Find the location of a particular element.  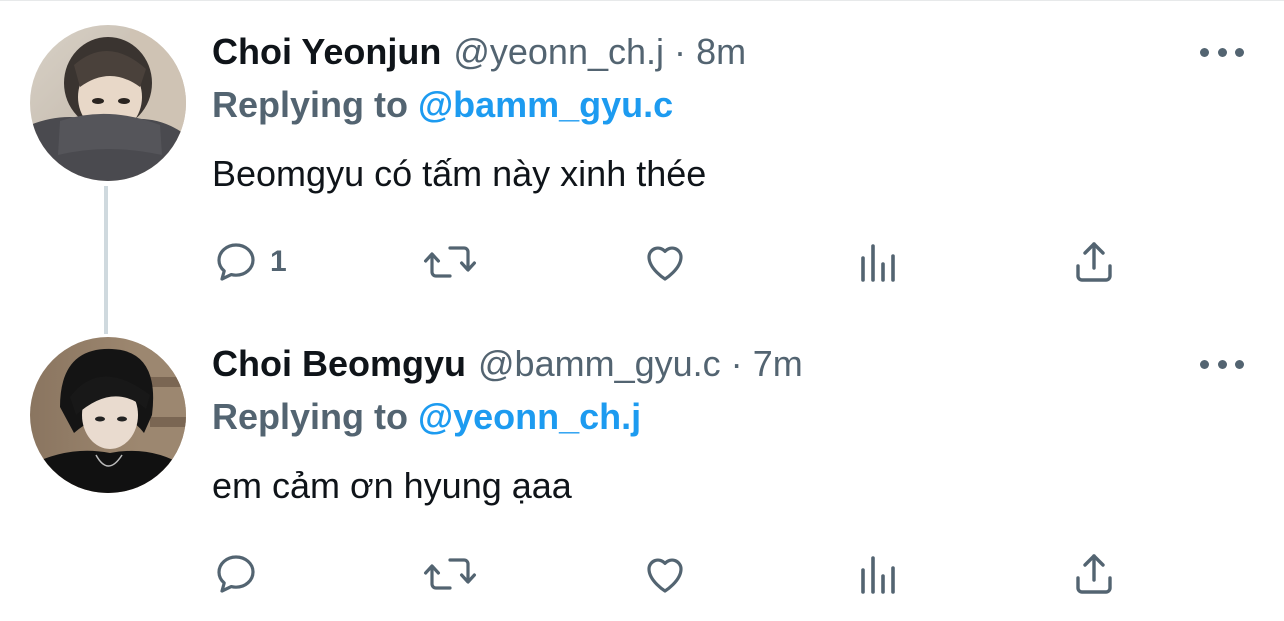

timestamp: 7m is located at coordinates (778, 363).